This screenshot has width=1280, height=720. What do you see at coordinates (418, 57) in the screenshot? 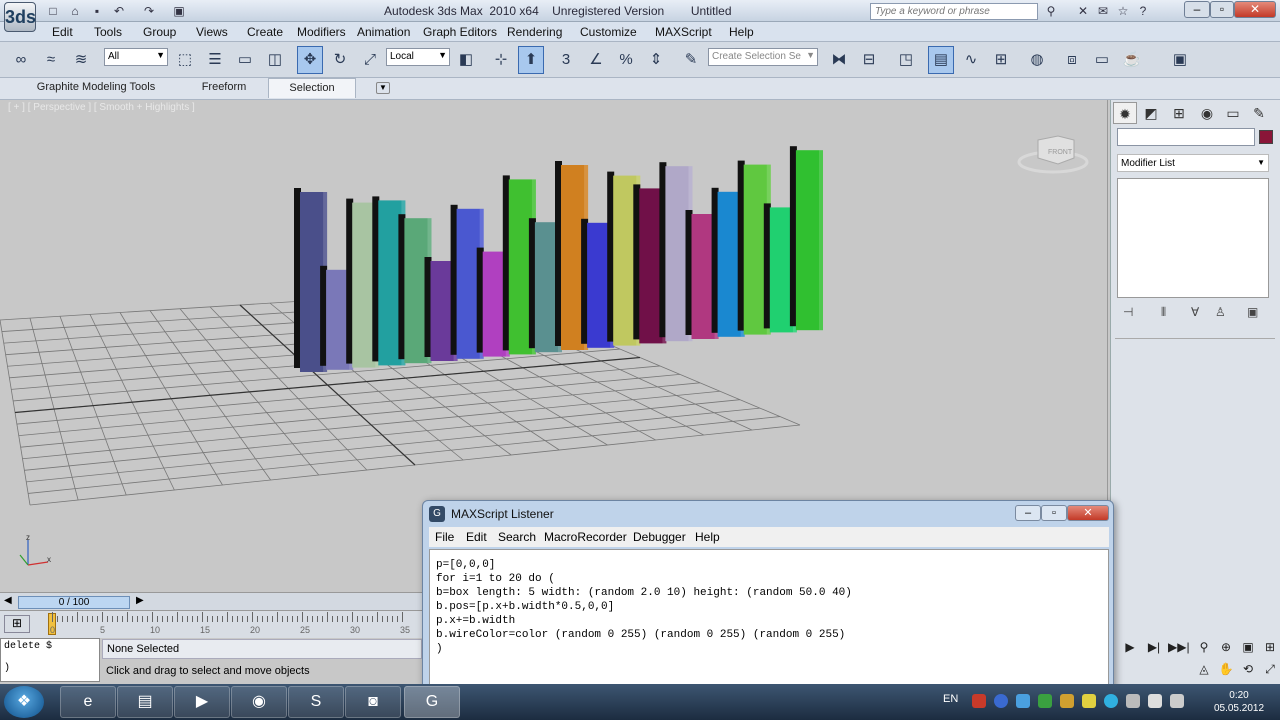
I see `ref-coord-dropdown: Local ▼` at bounding box center [418, 57].